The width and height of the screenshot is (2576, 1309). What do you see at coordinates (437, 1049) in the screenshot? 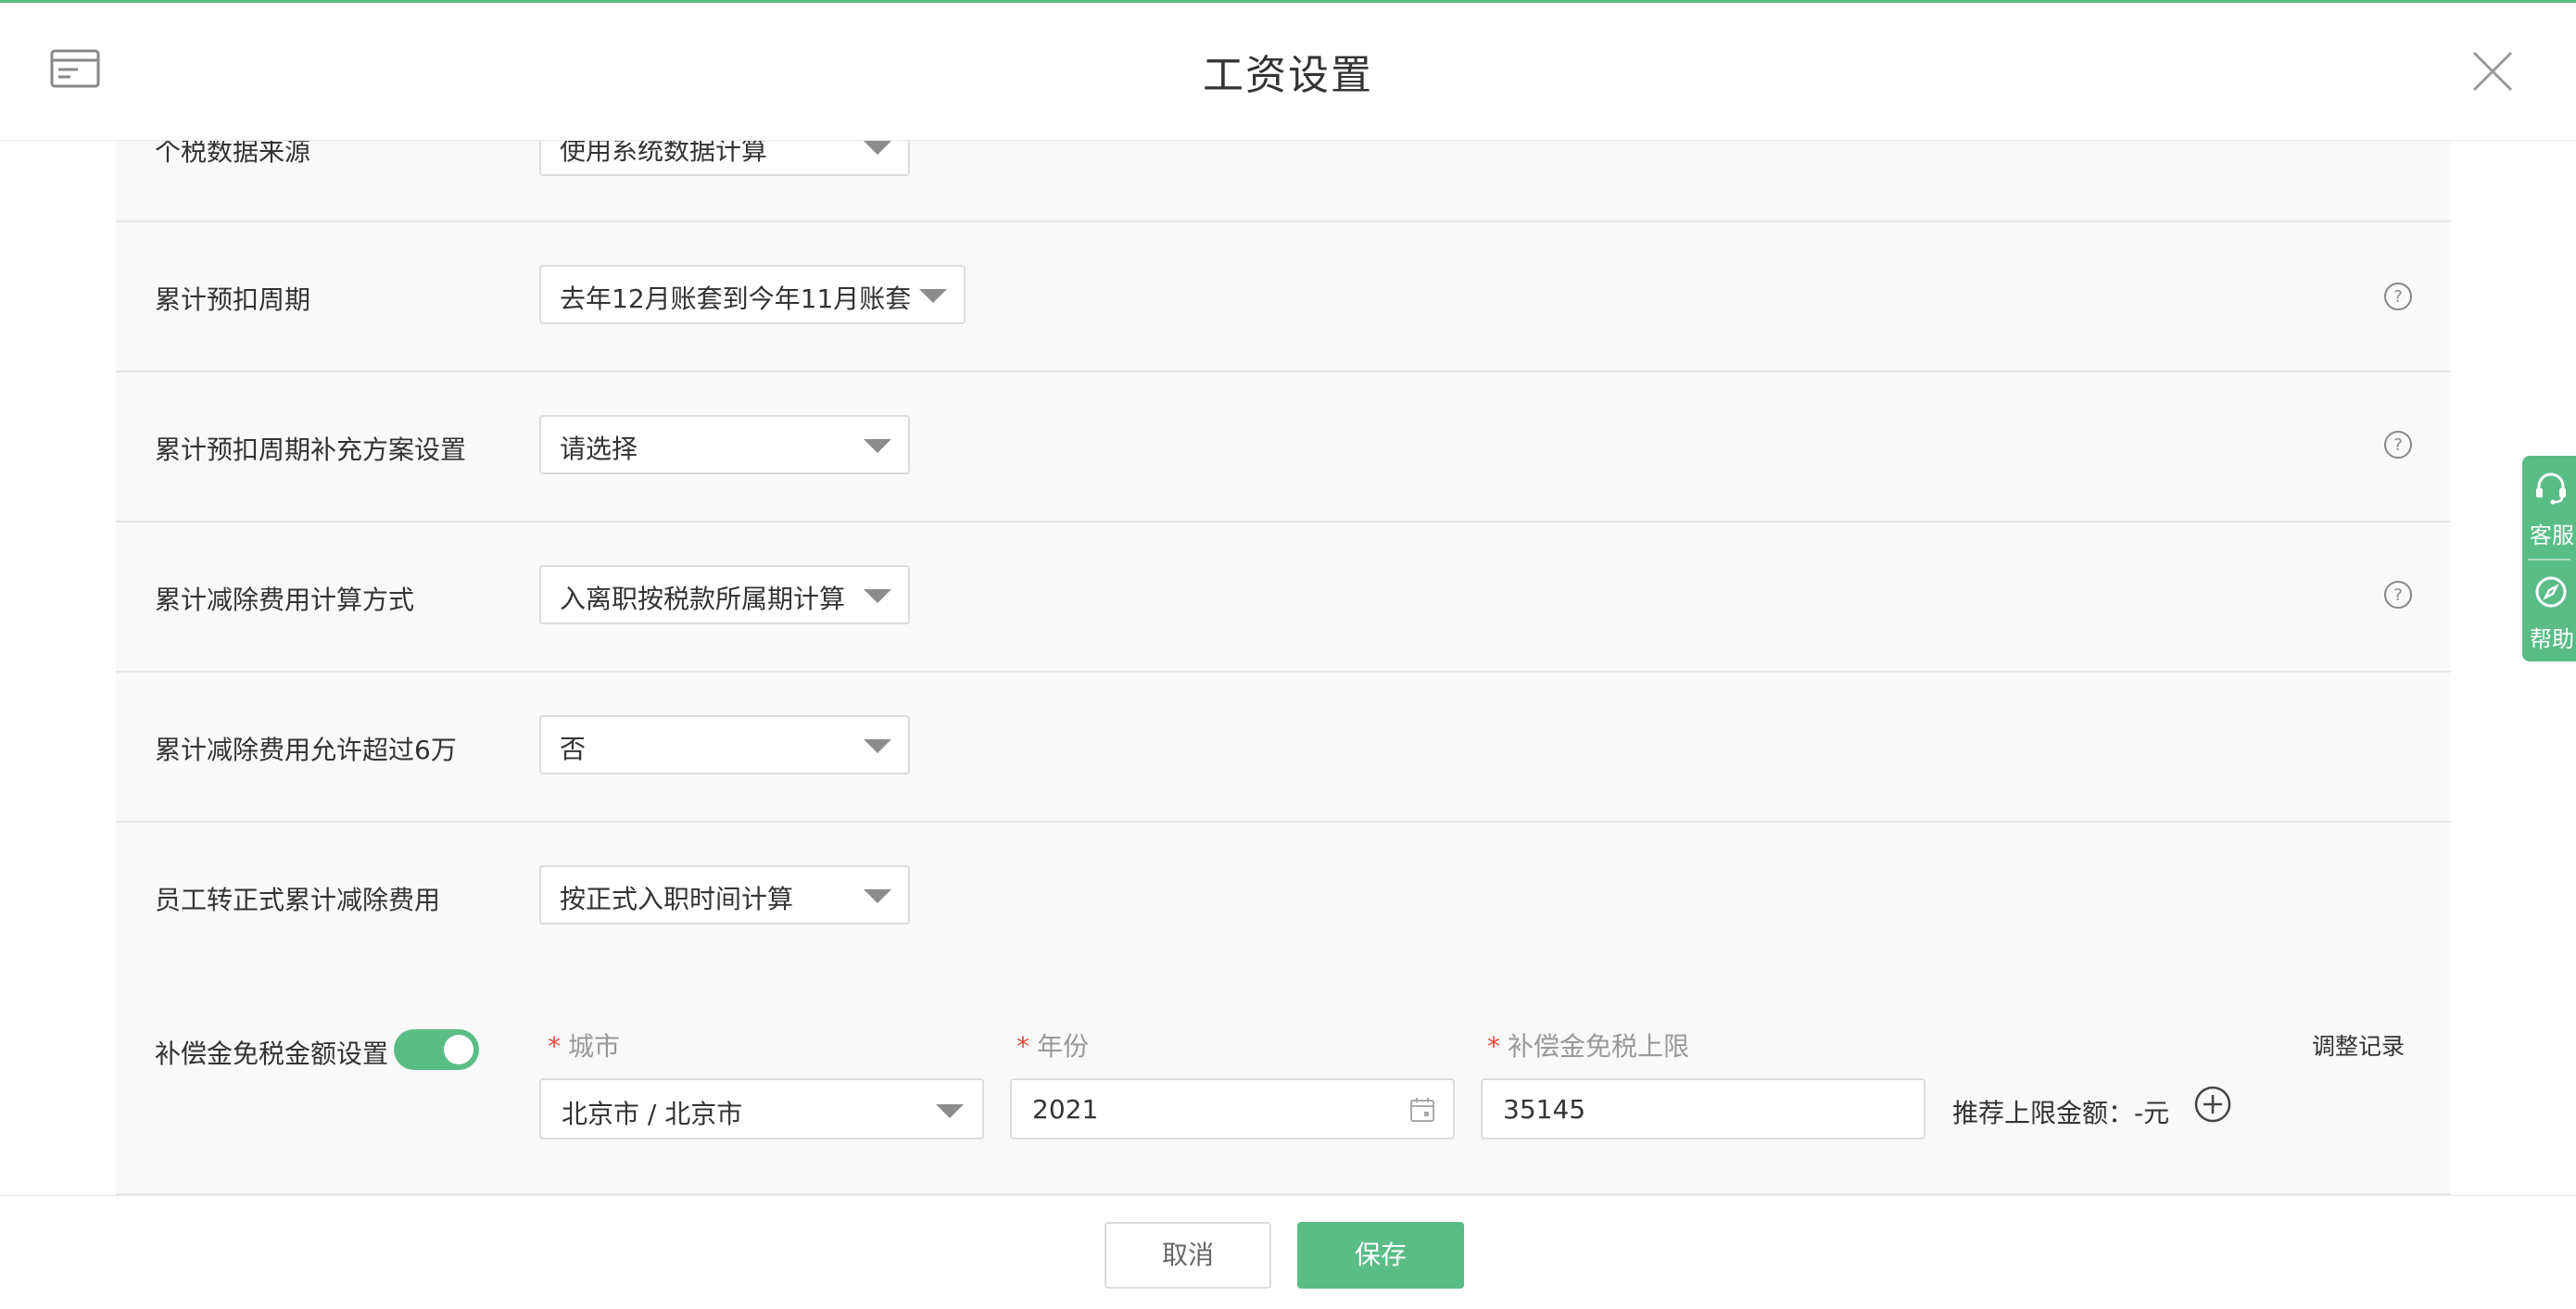
I see `compensation-toggle` at bounding box center [437, 1049].